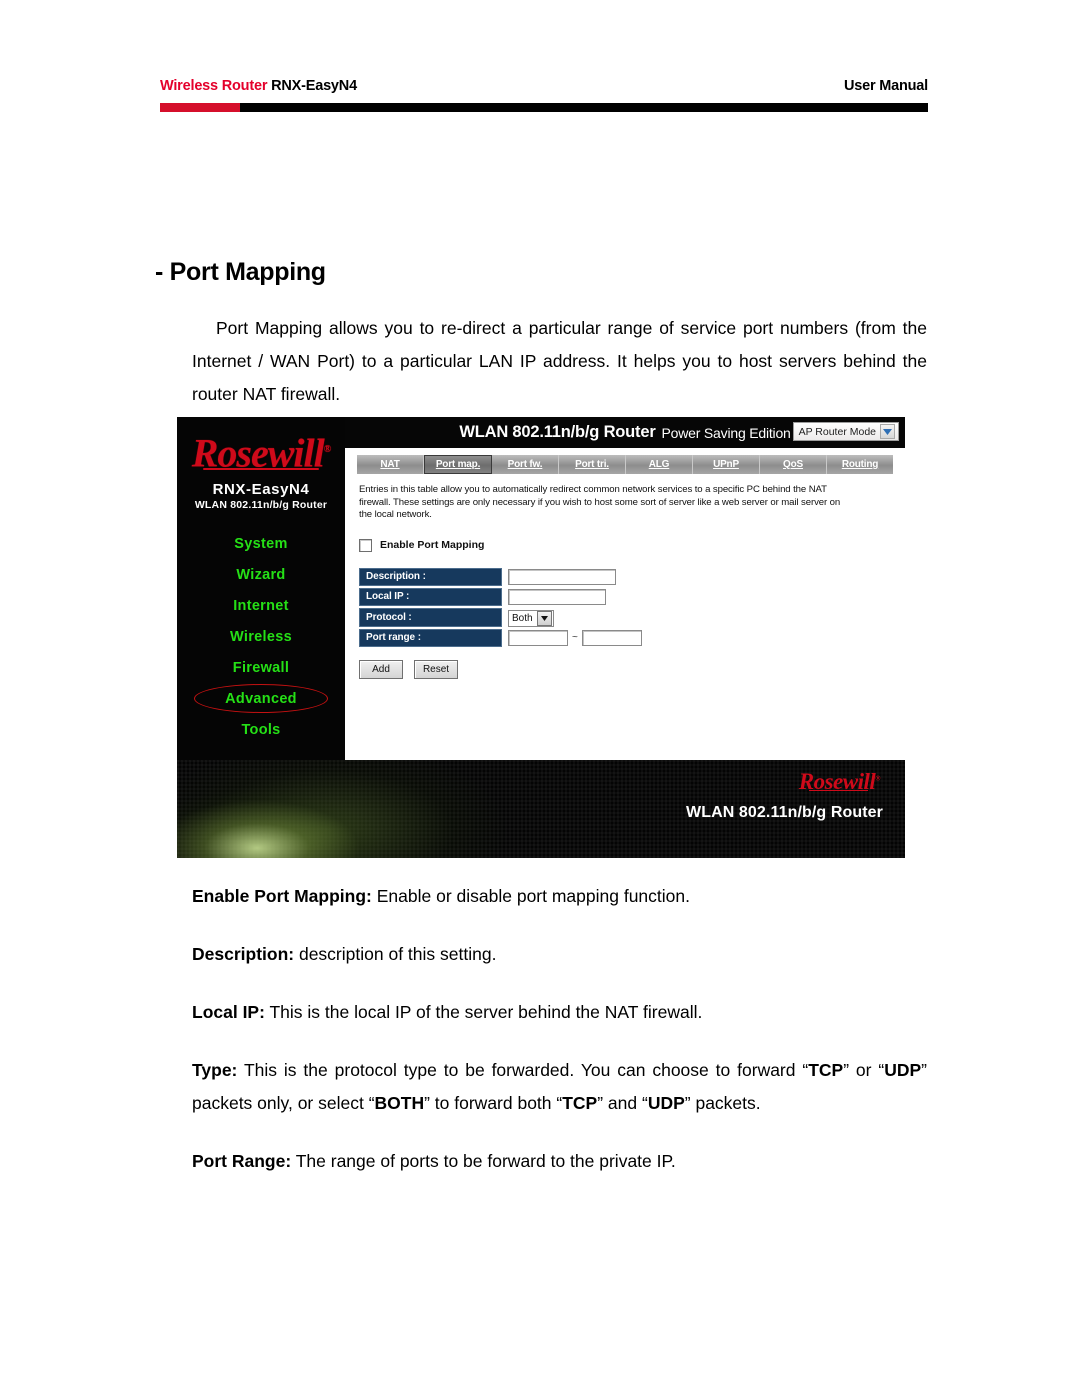  What do you see at coordinates (228, 1012) in the screenshot?
I see `desc-term-local-ip: Local IP:` at bounding box center [228, 1012].